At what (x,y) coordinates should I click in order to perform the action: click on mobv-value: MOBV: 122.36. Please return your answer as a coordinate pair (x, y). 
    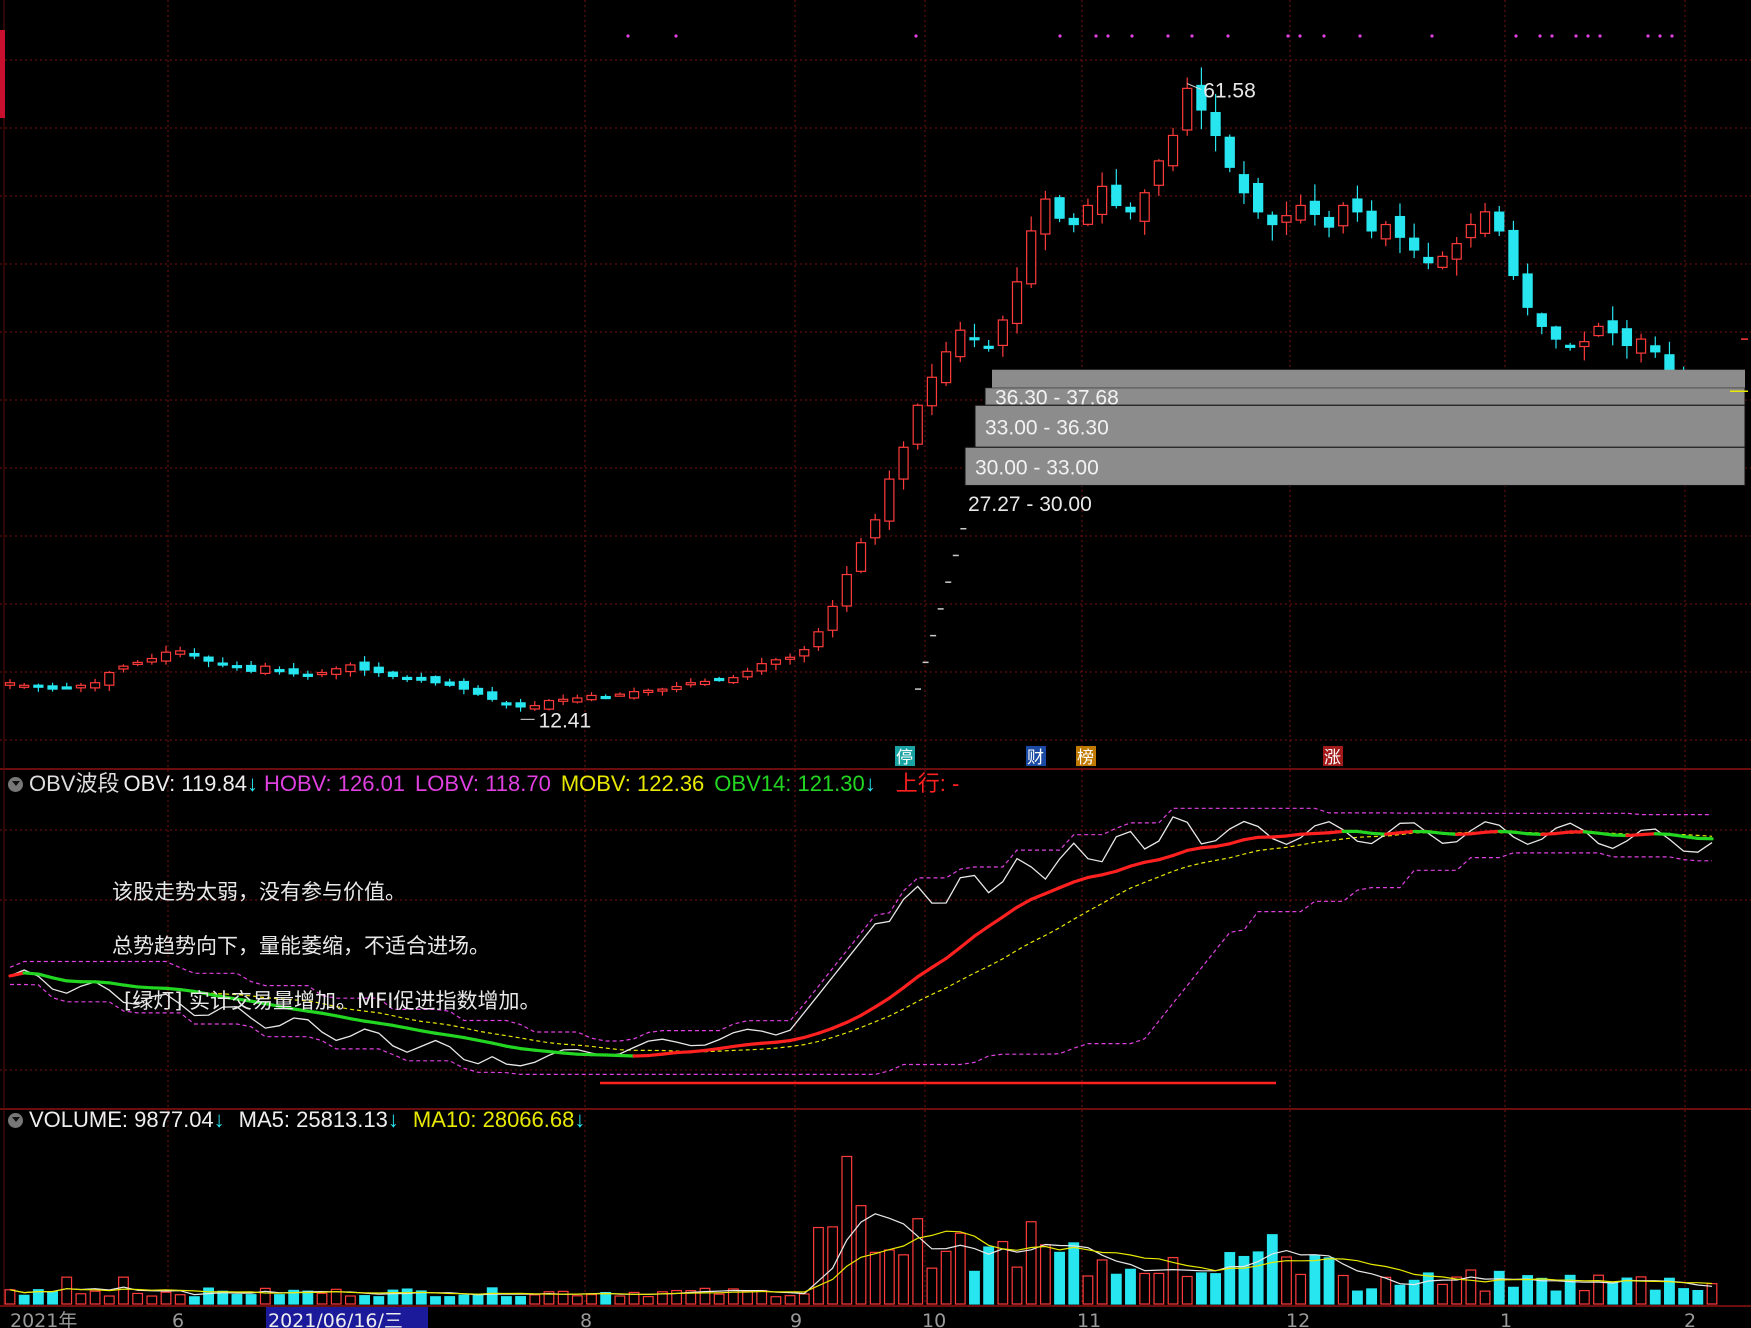
    Looking at the image, I should click on (632, 783).